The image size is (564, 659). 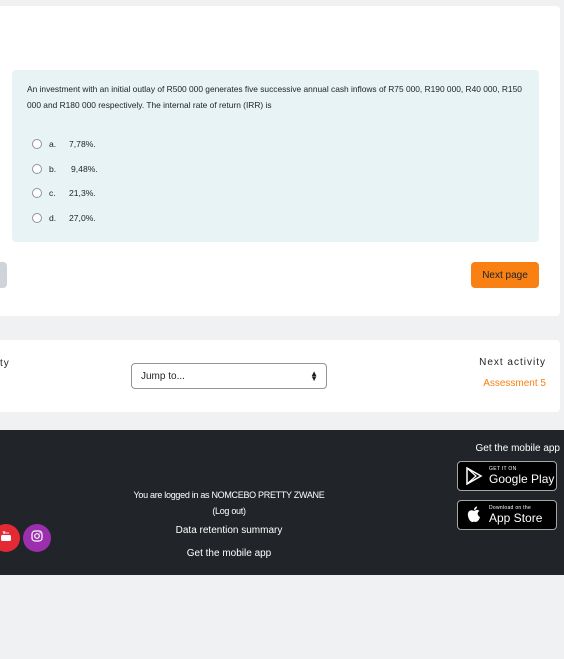 What do you see at coordinates (314, 376) in the screenshot?
I see `select-arrows-icon: ▲ ▼` at bounding box center [314, 376].